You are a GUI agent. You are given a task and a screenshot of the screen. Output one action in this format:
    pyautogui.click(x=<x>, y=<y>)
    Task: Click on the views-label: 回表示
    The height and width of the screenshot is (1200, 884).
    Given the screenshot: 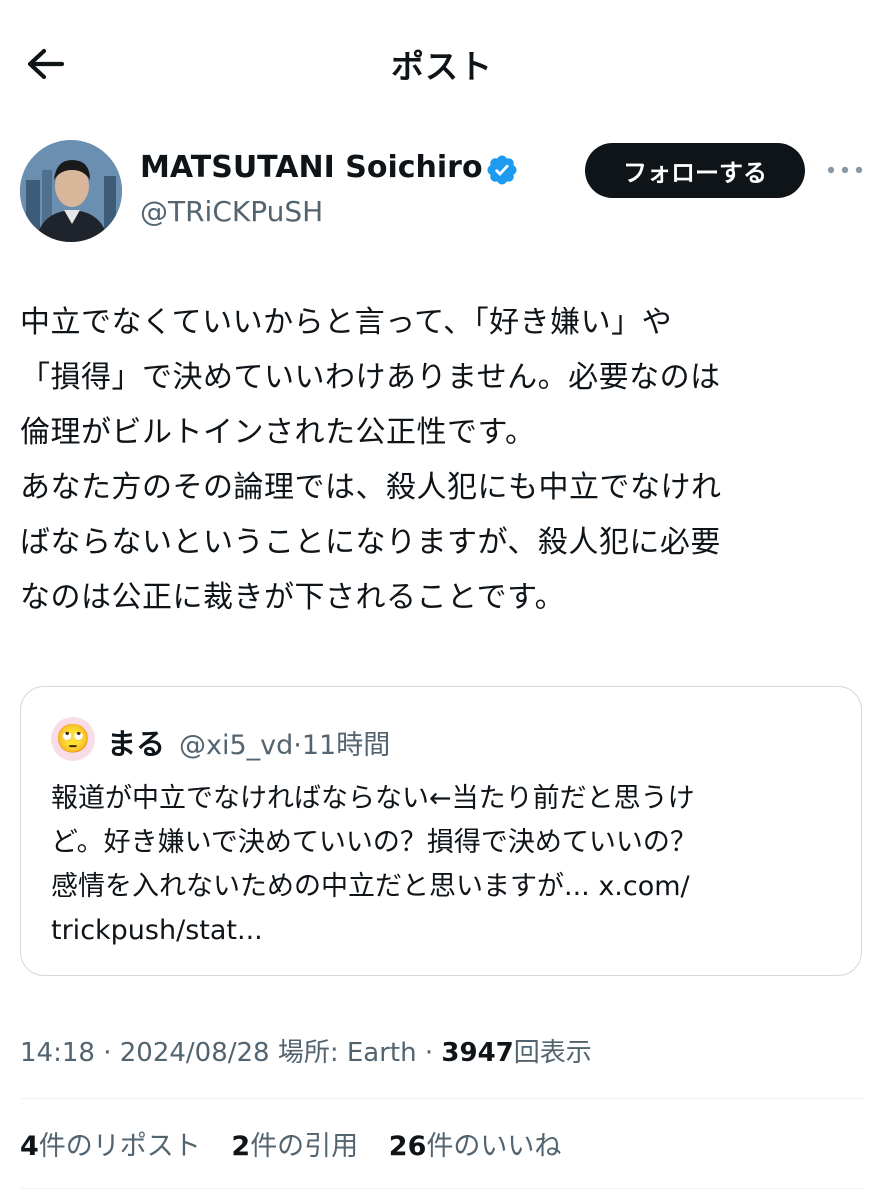 What is the action you would take?
    pyautogui.click(x=552, y=1053)
    